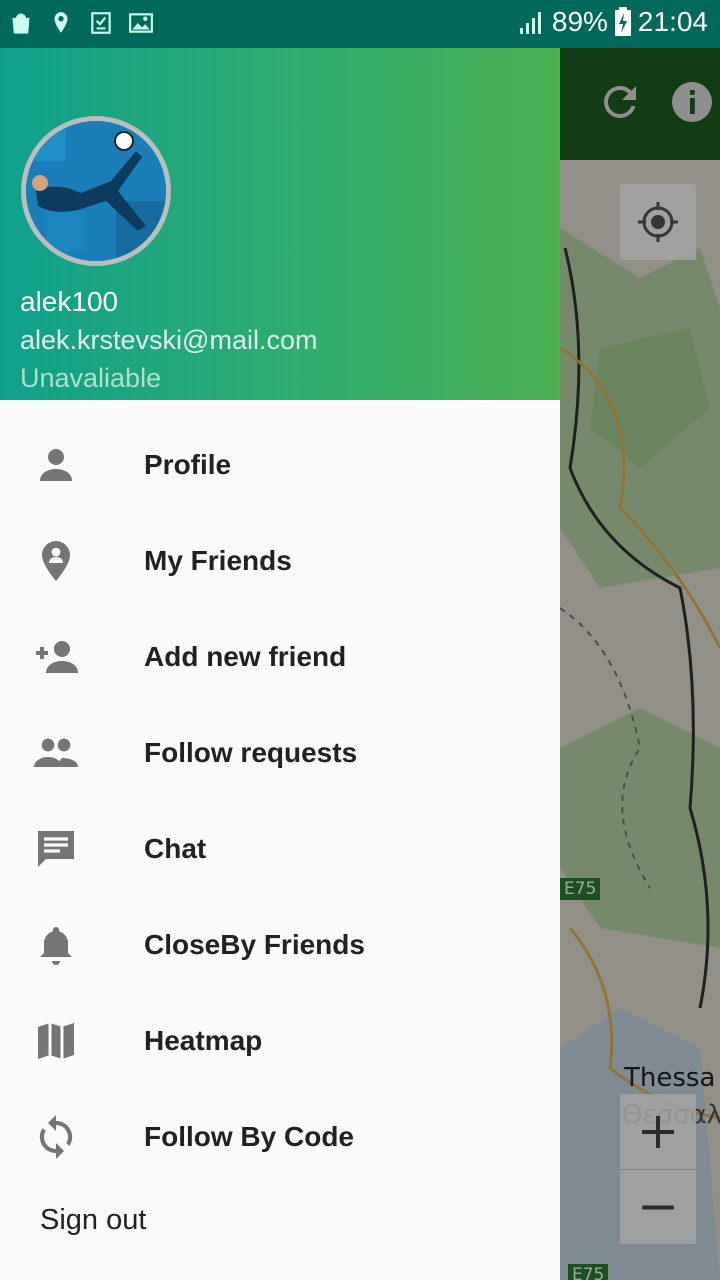 The height and width of the screenshot is (1280, 720). I want to click on menu-item-label: CloseBy Friends, so click(254, 944).